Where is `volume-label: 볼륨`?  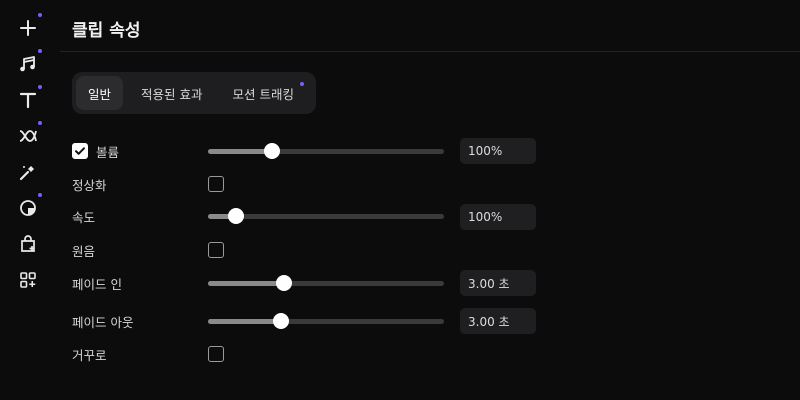
volume-label: 볼륨 is located at coordinates (108, 152).